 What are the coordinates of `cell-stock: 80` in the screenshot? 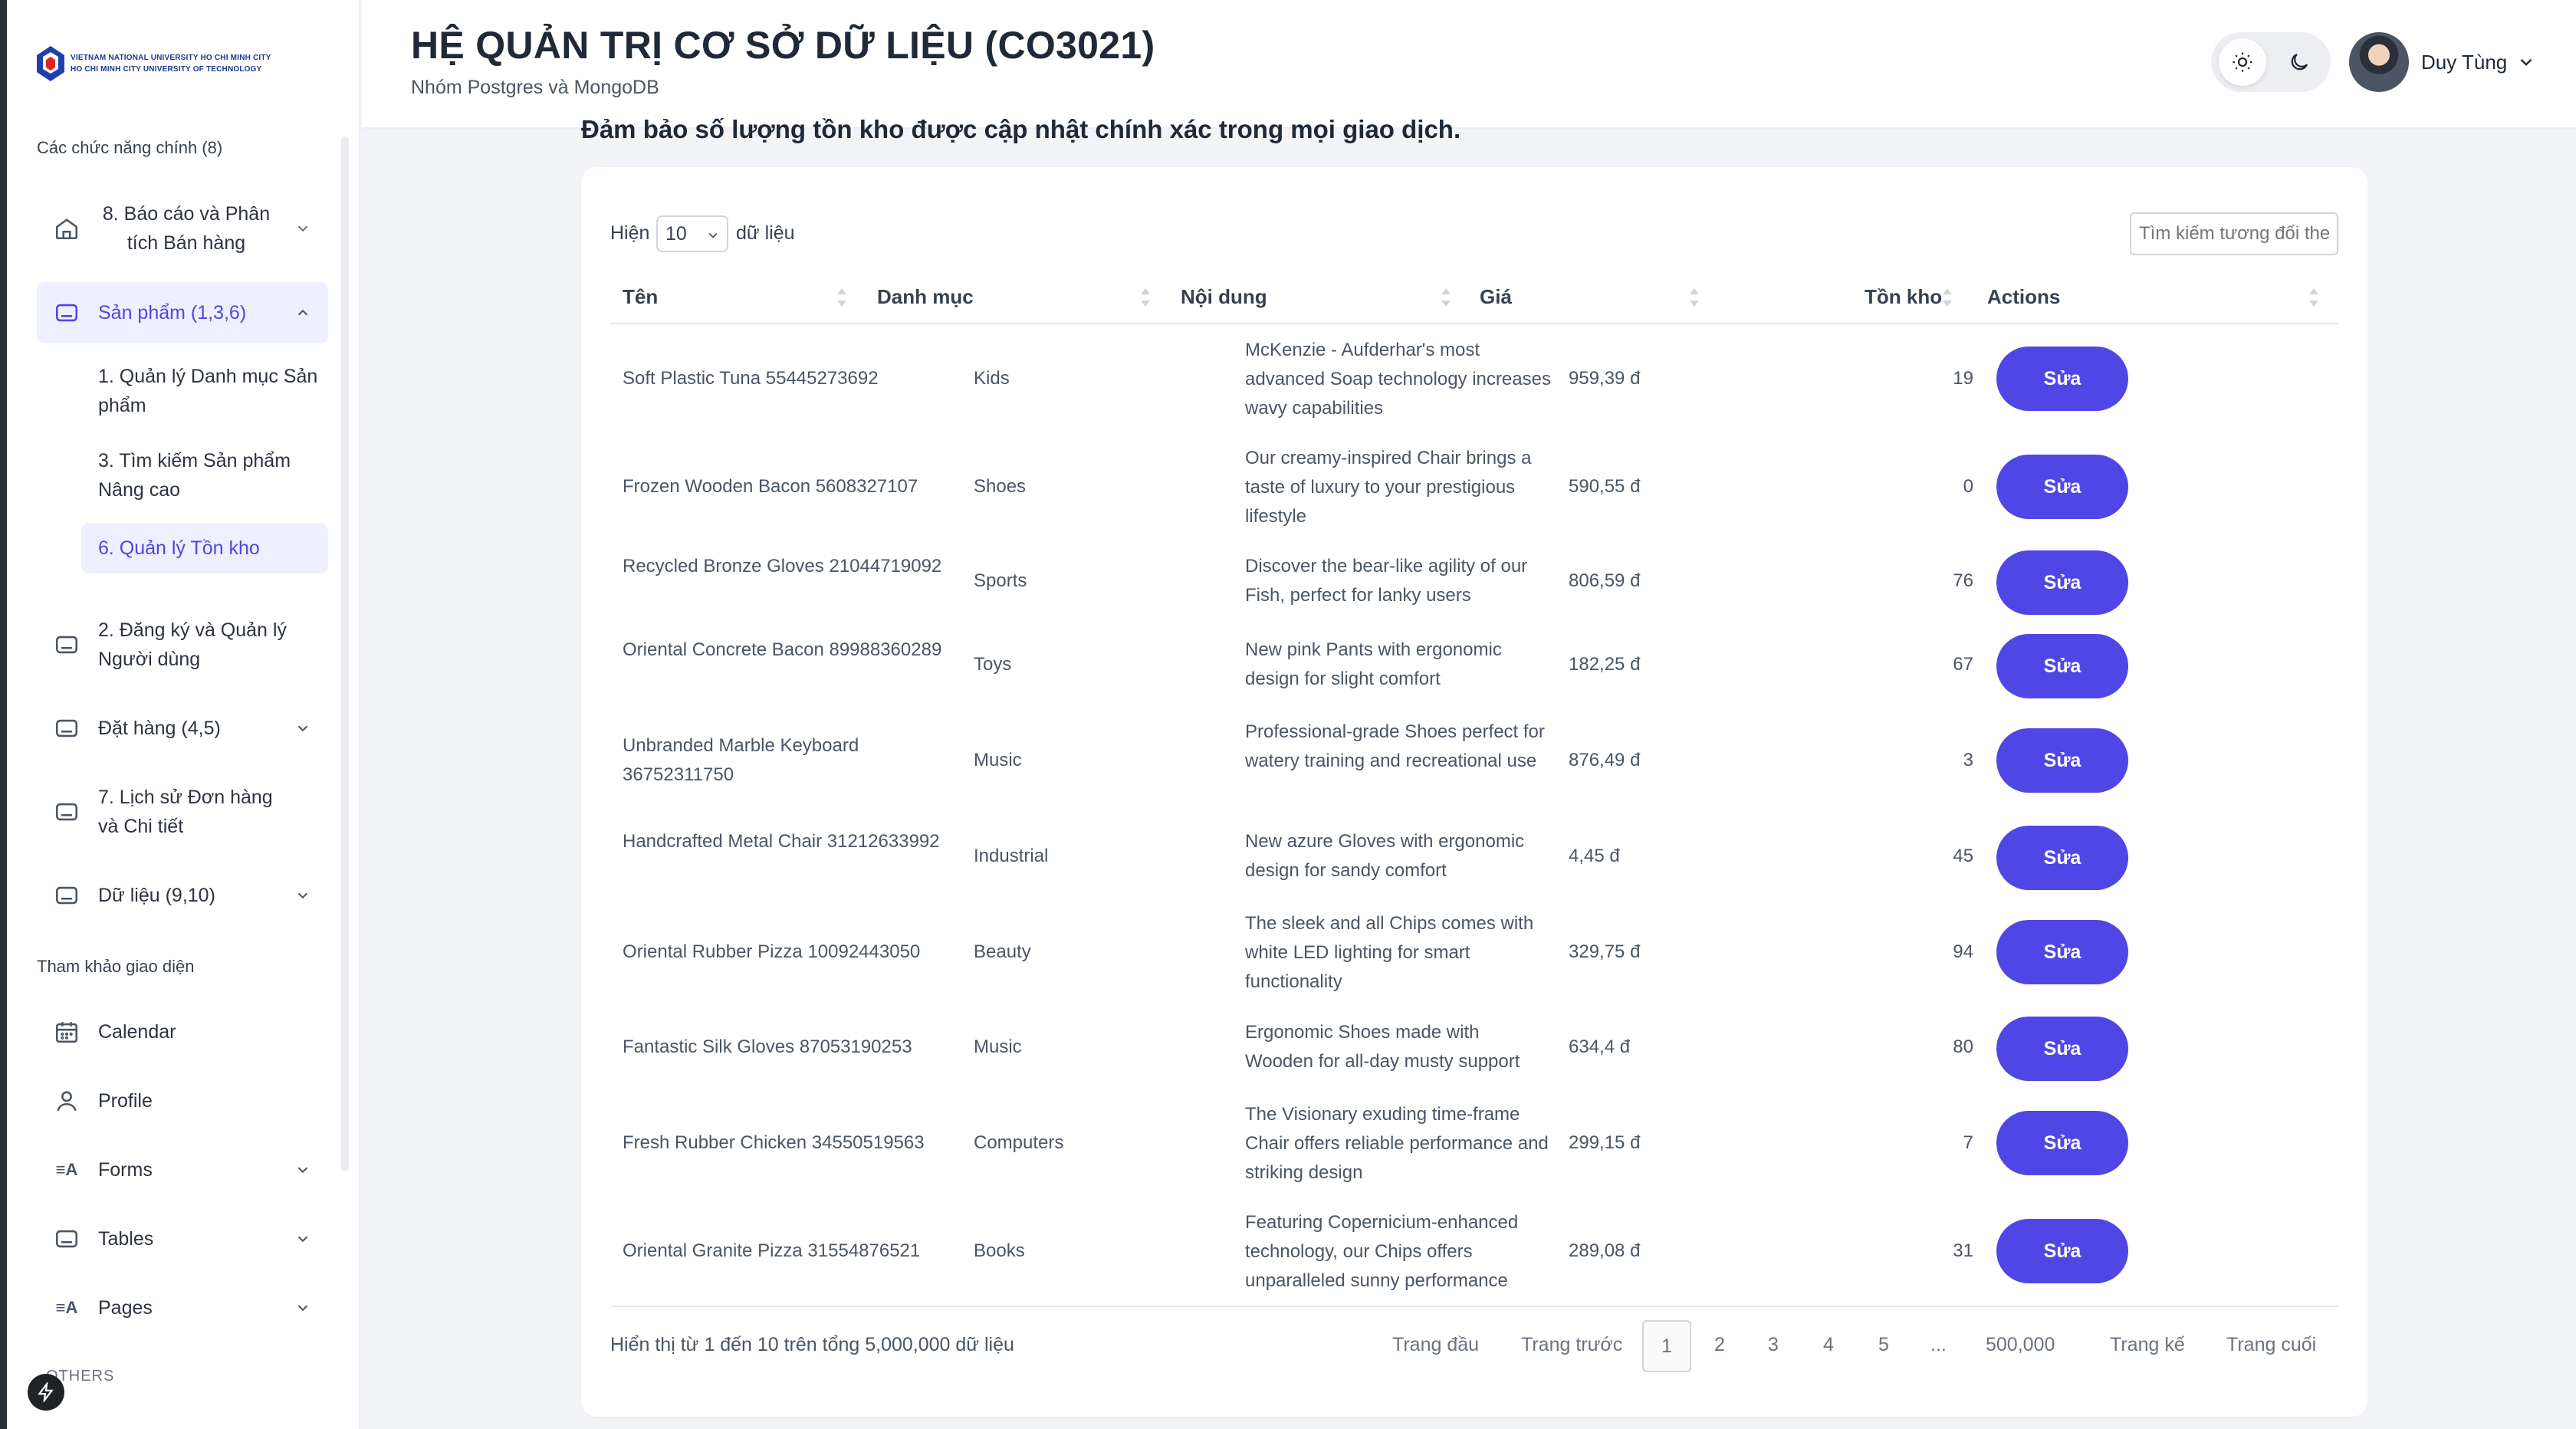 It's located at (1963, 1046).